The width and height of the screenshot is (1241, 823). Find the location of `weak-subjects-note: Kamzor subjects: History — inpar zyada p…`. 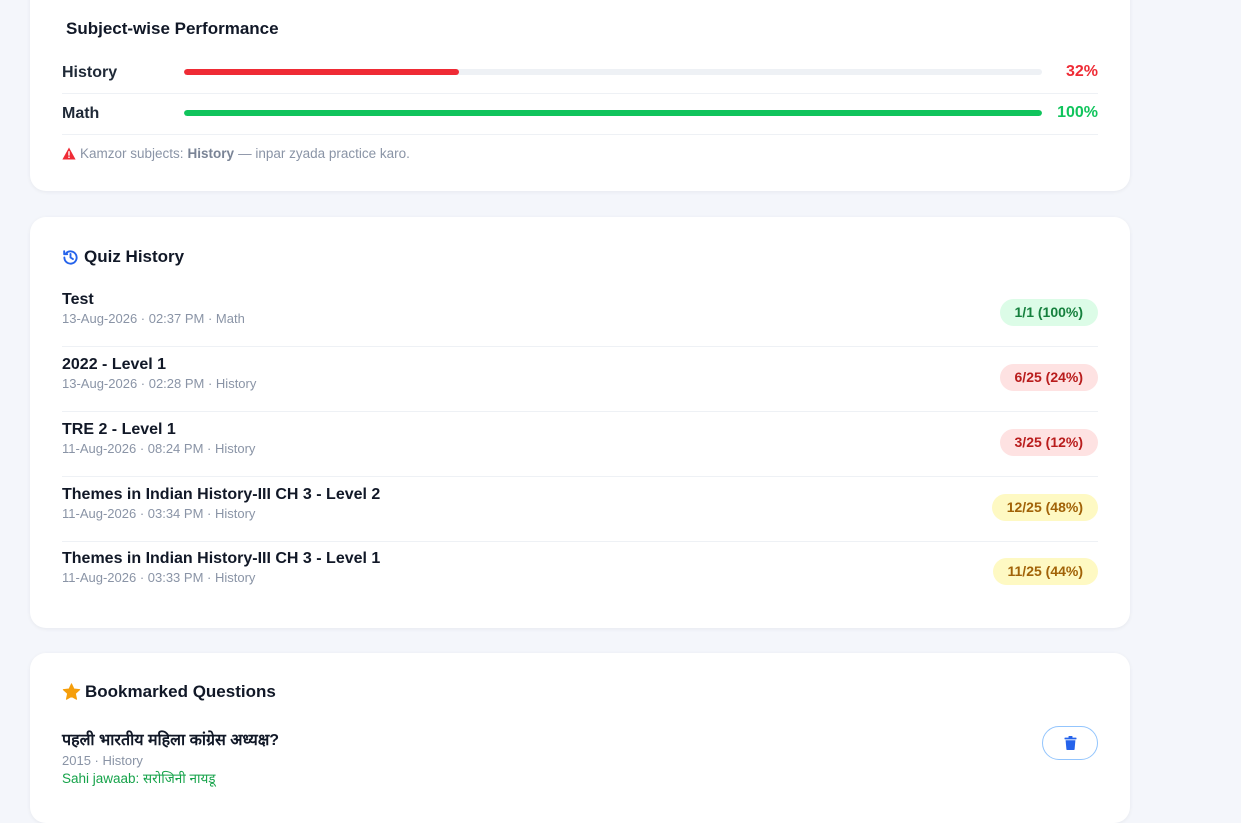

weak-subjects-note: Kamzor subjects: History — inpar zyada p… is located at coordinates (236, 153).